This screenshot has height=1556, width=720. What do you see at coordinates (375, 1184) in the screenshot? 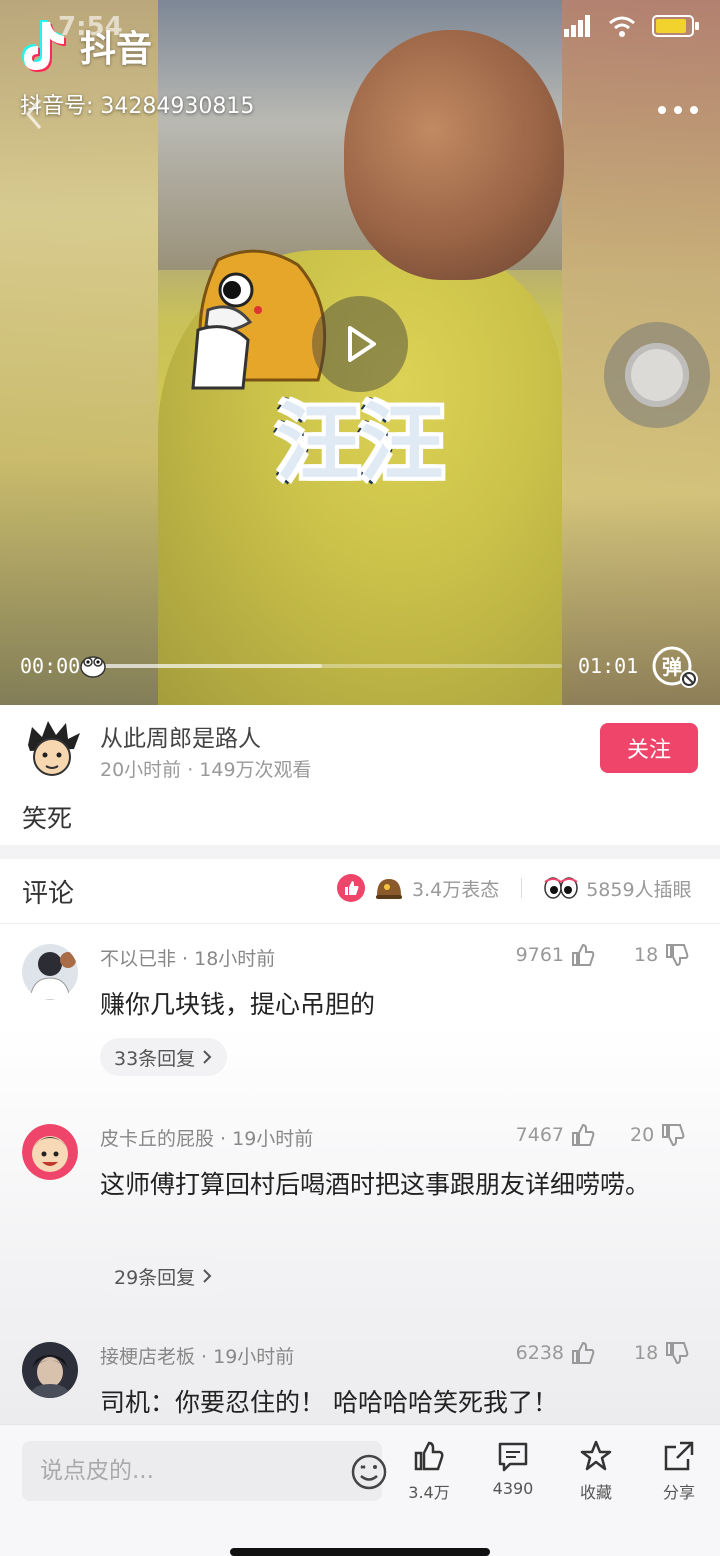
I see `comment-text: 这师傅打算回村后喝酒时把这事跟朋友详细唠唠。` at bounding box center [375, 1184].